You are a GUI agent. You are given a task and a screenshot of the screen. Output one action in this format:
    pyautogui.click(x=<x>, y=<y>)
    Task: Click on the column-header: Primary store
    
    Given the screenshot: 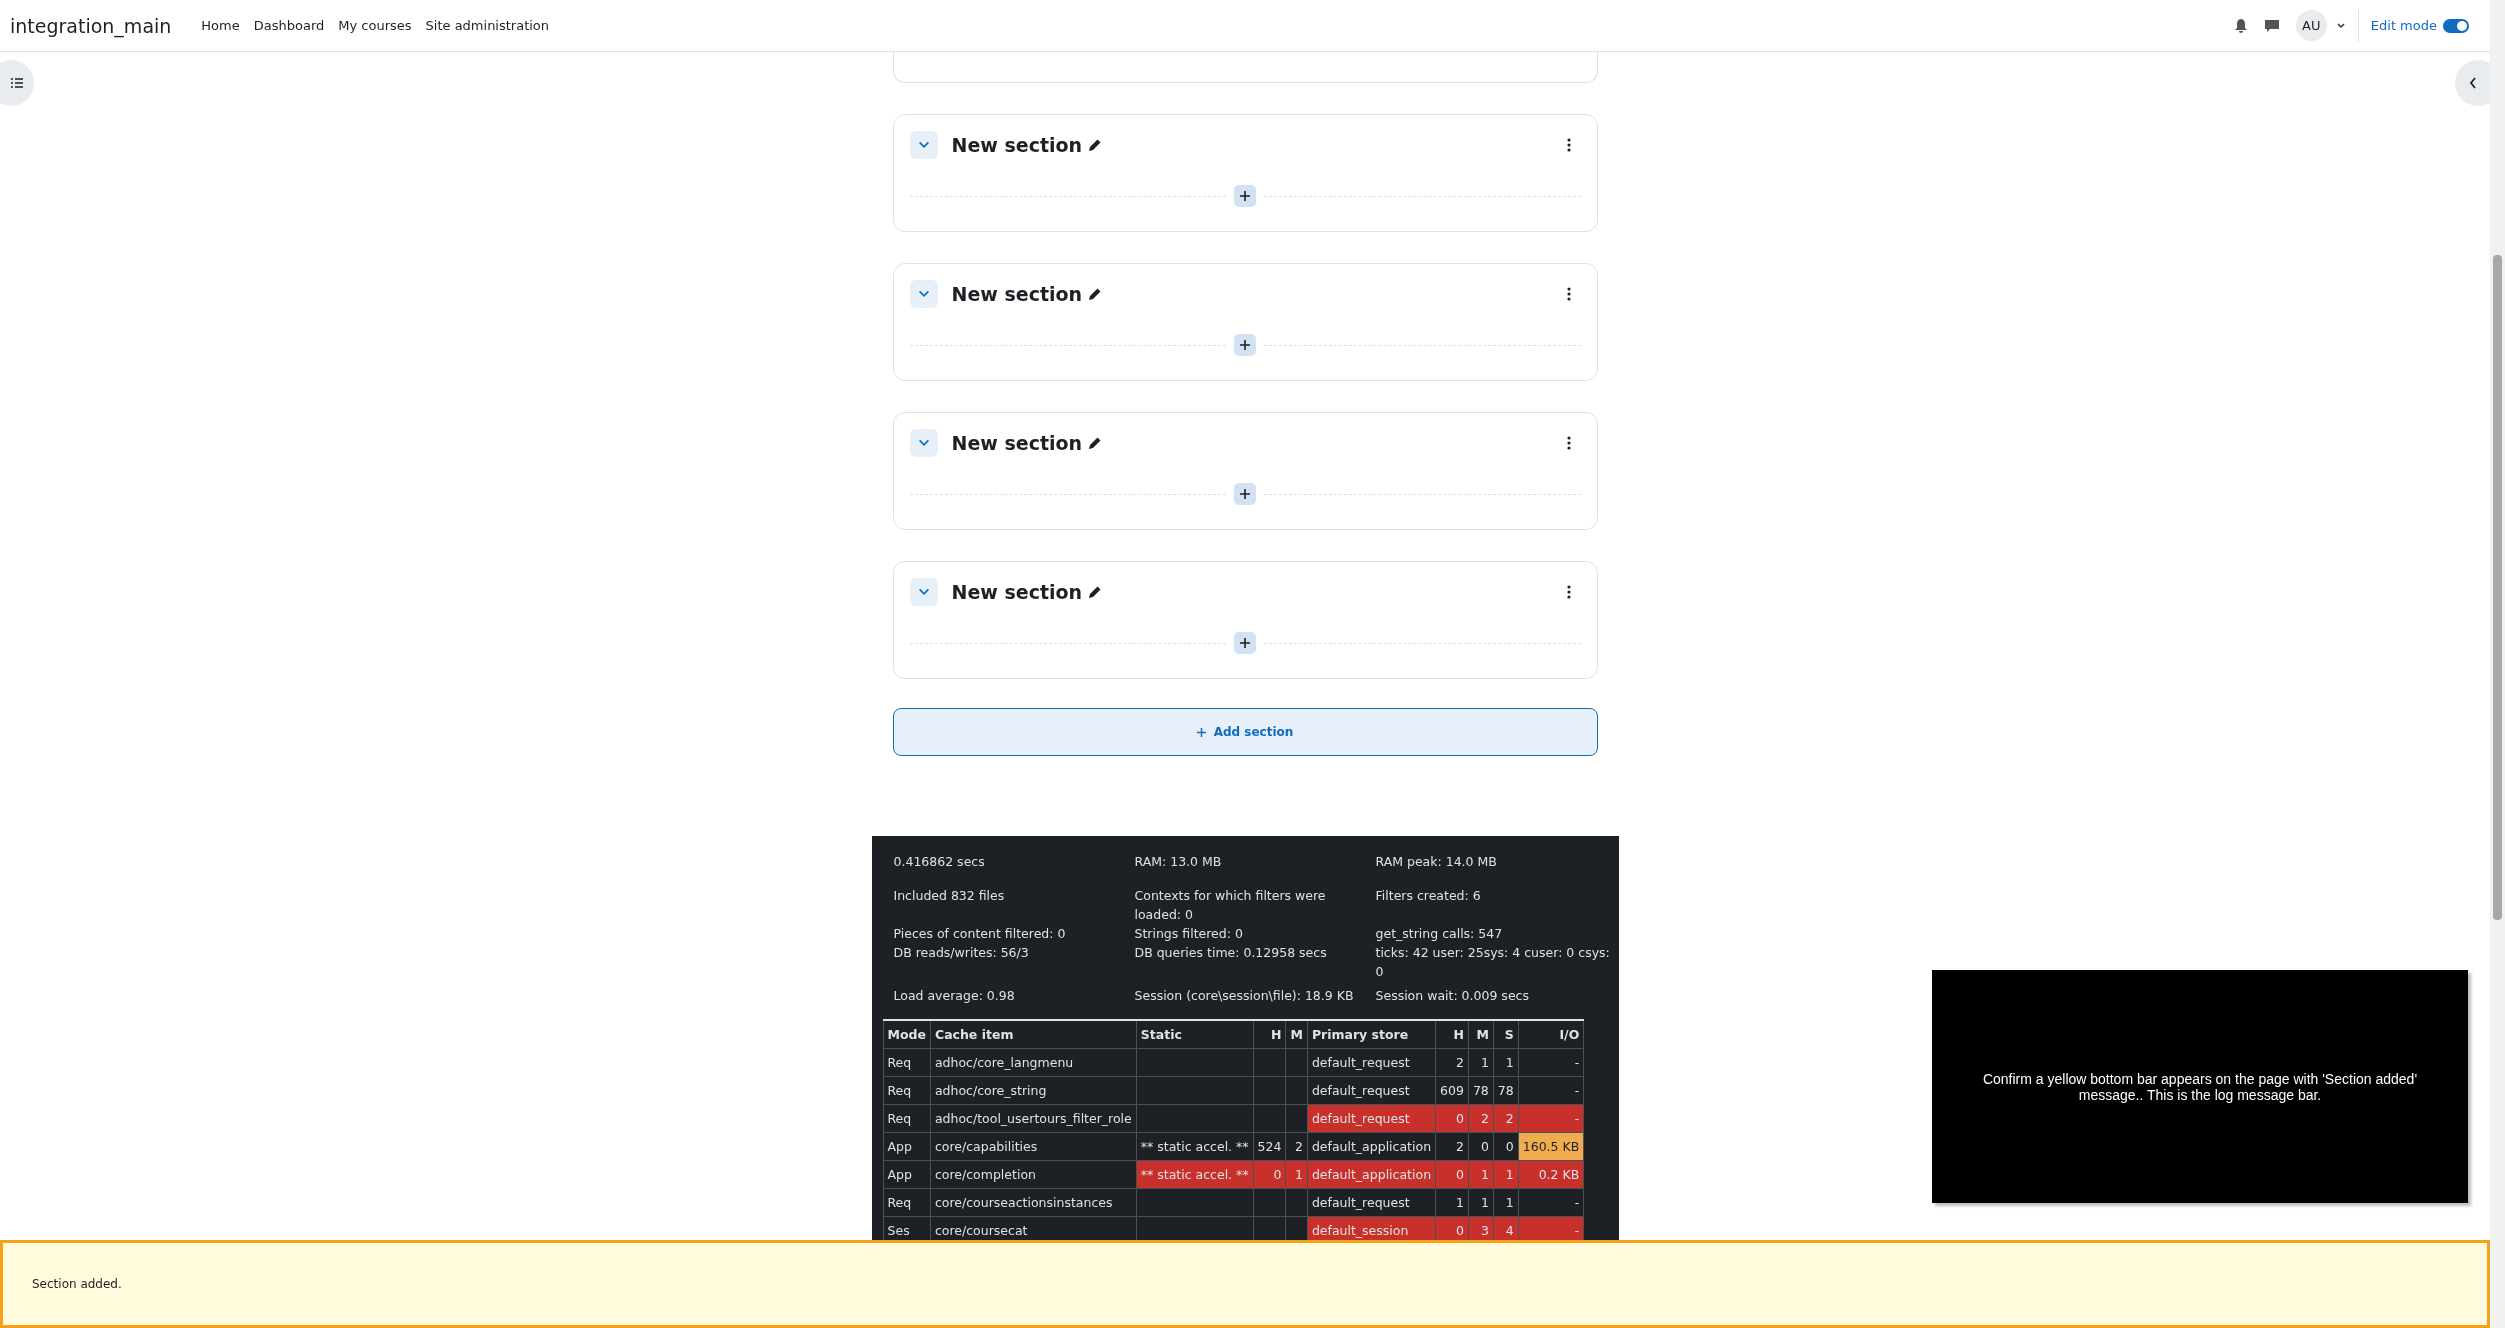 What is the action you would take?
    pyautogui.click(x=1371, y=1034)
    